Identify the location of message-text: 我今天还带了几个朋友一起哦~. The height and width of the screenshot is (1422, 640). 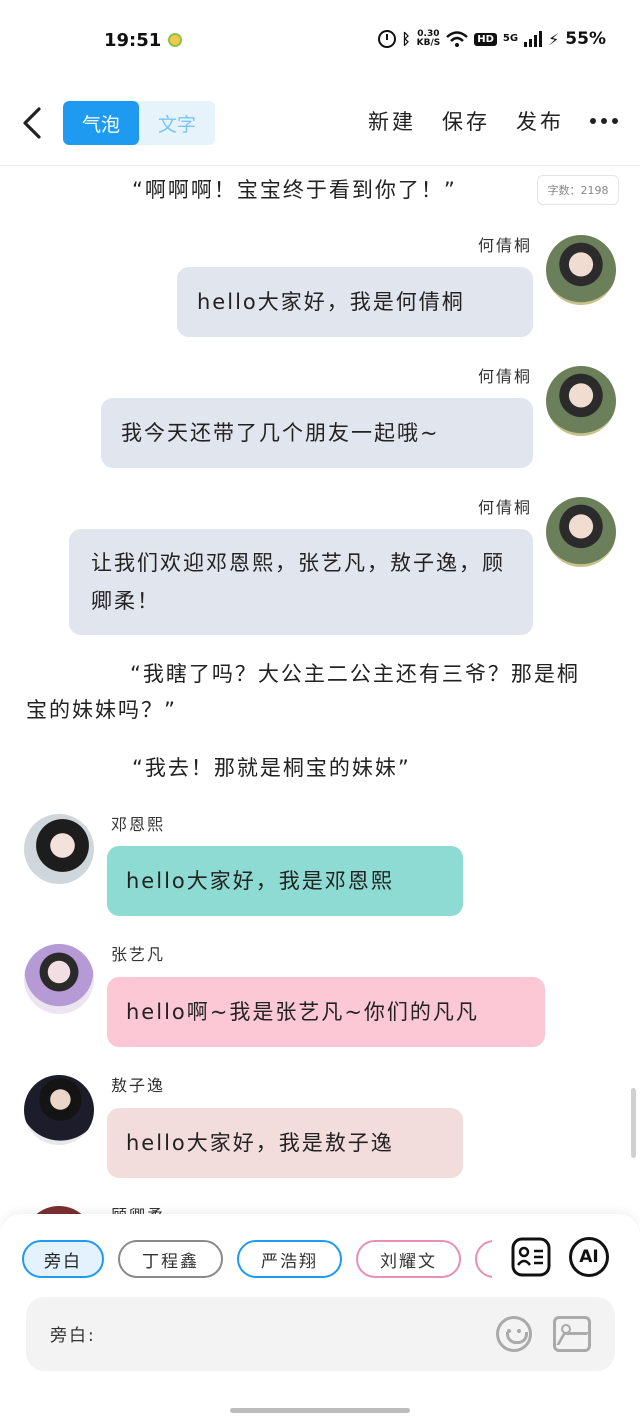
(280, 433).